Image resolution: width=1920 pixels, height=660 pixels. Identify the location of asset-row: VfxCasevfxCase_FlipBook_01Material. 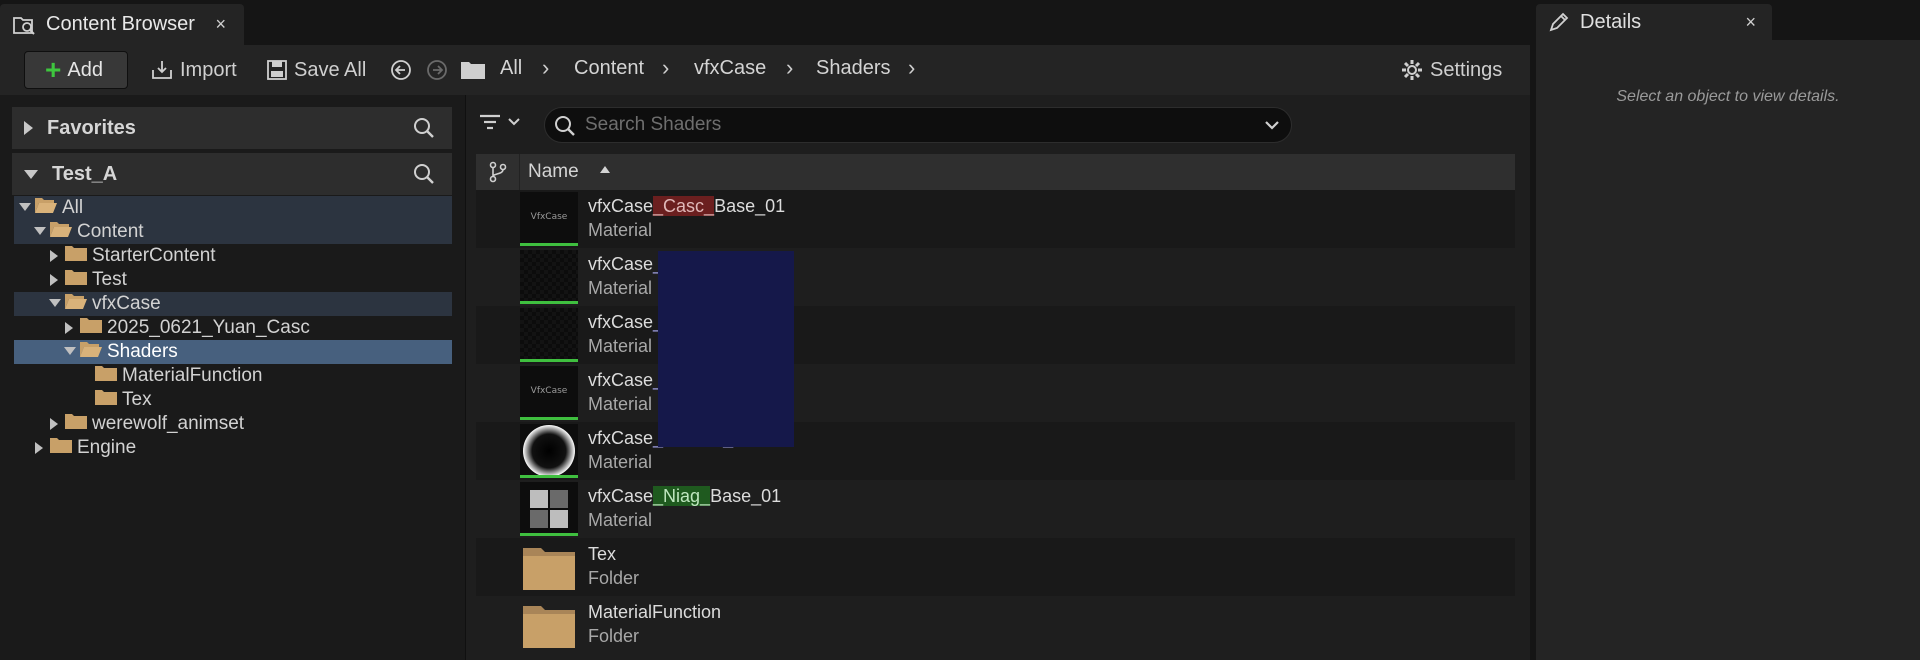
(995, 393).